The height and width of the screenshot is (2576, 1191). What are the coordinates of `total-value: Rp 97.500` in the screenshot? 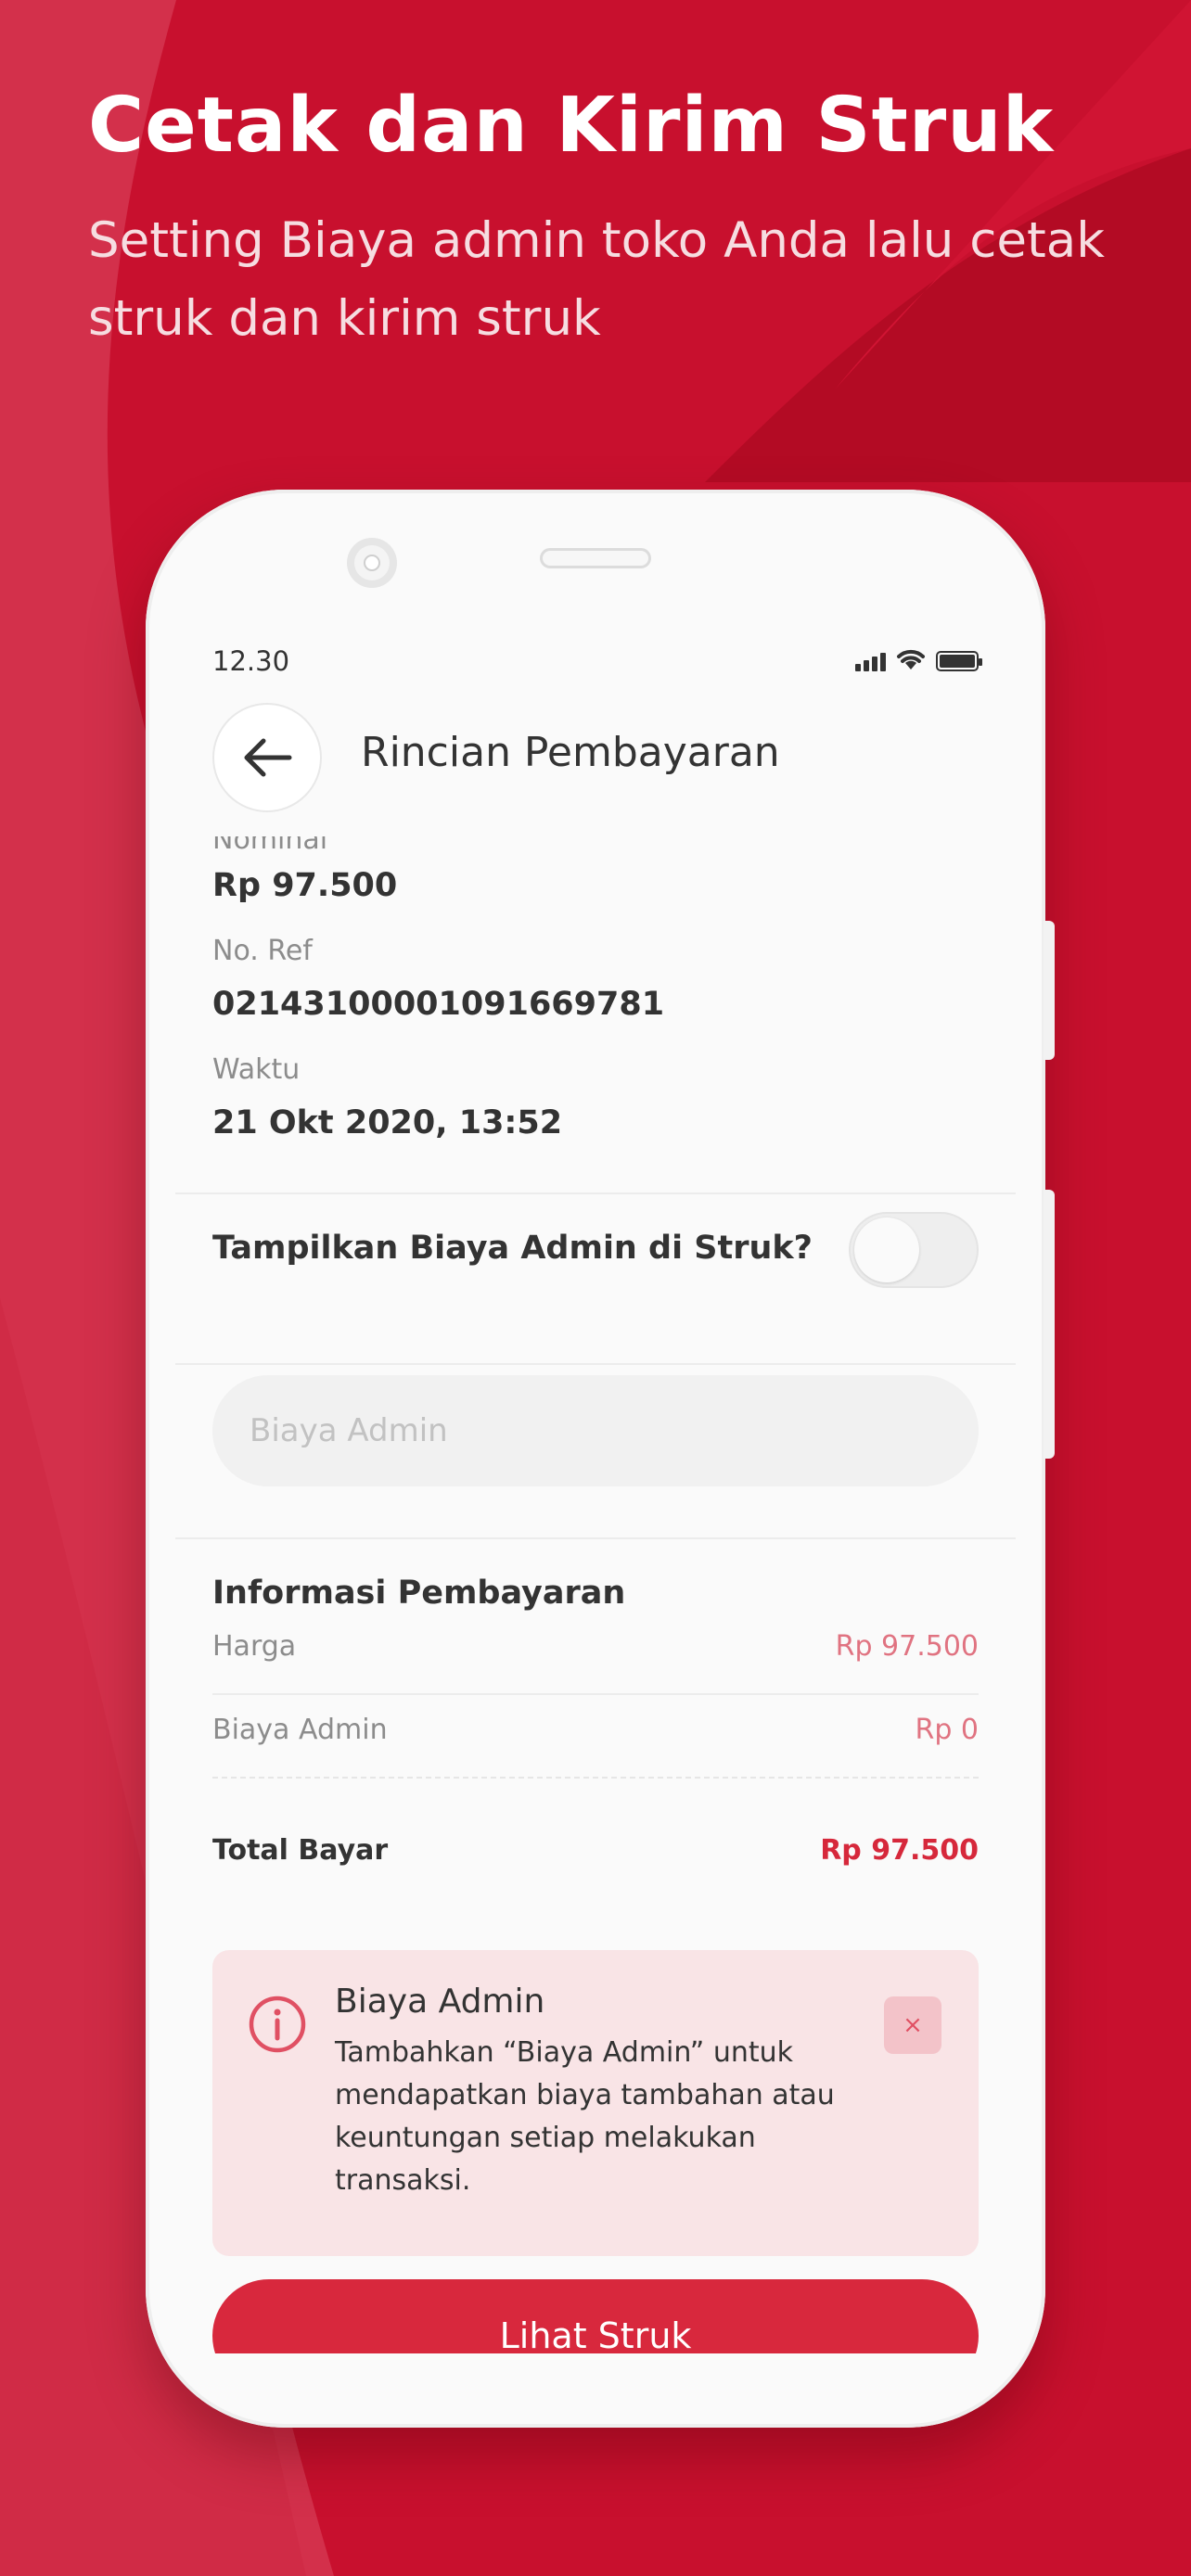 It's located at (899, 1850).